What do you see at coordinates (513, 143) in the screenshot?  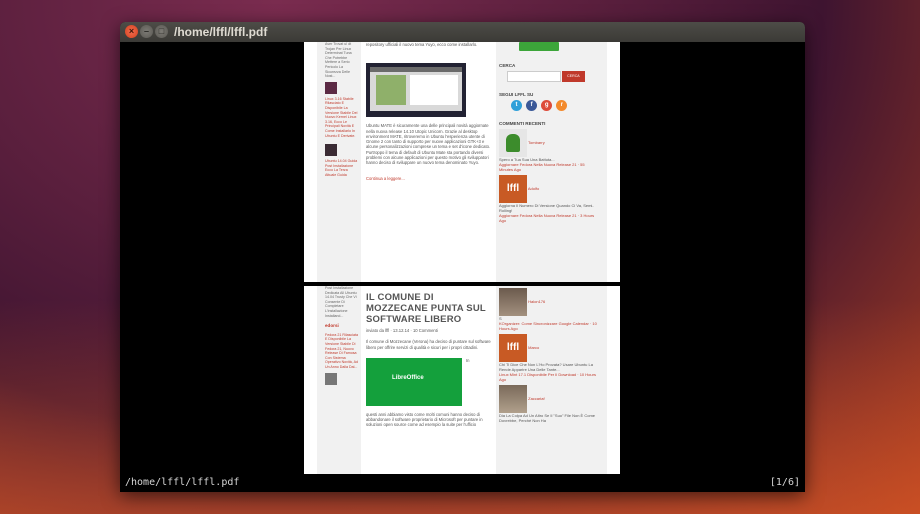 I see `android-avatar-icon` at bounding box center [513, 143].